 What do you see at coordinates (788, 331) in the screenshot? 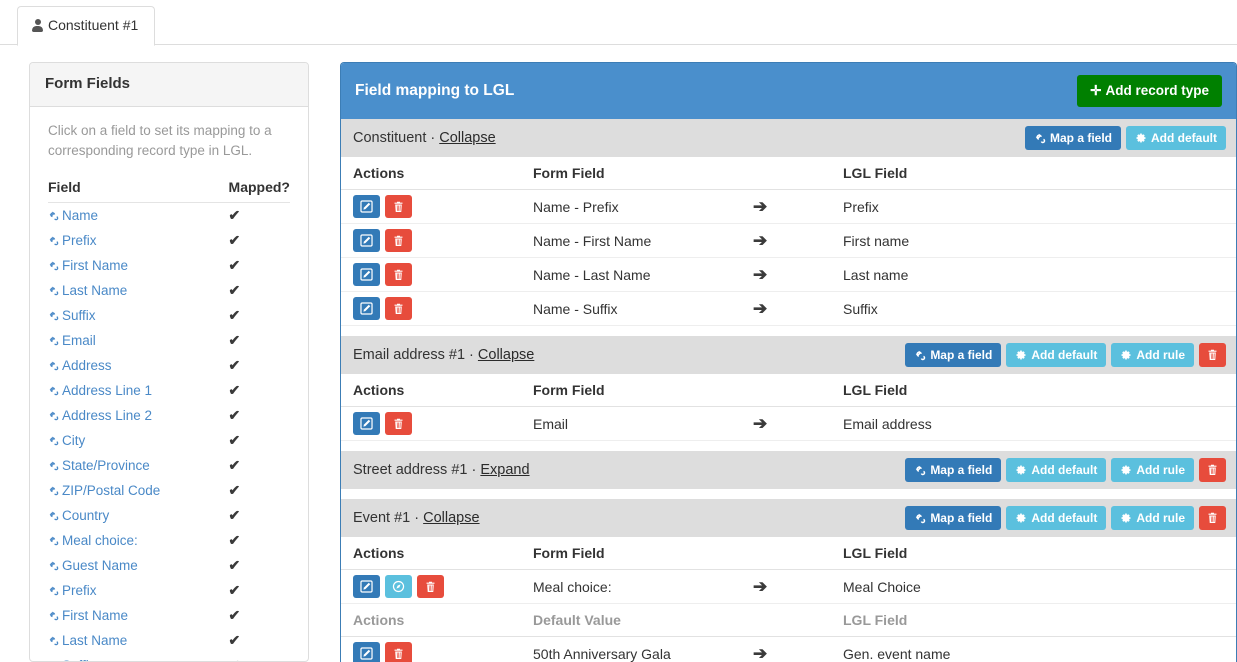
I see `section-spacer` at bounding box center [788, 331].